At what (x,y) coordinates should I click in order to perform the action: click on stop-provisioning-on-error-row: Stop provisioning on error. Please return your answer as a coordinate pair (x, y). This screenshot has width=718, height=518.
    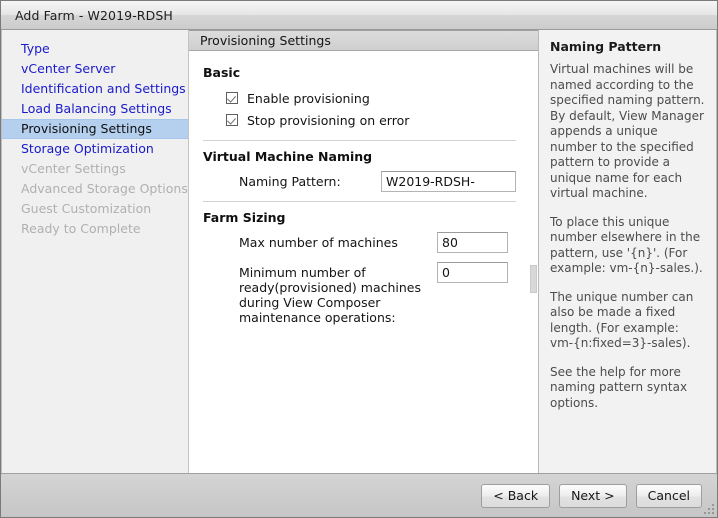
    Looking at the image, I should click on (359, 120).